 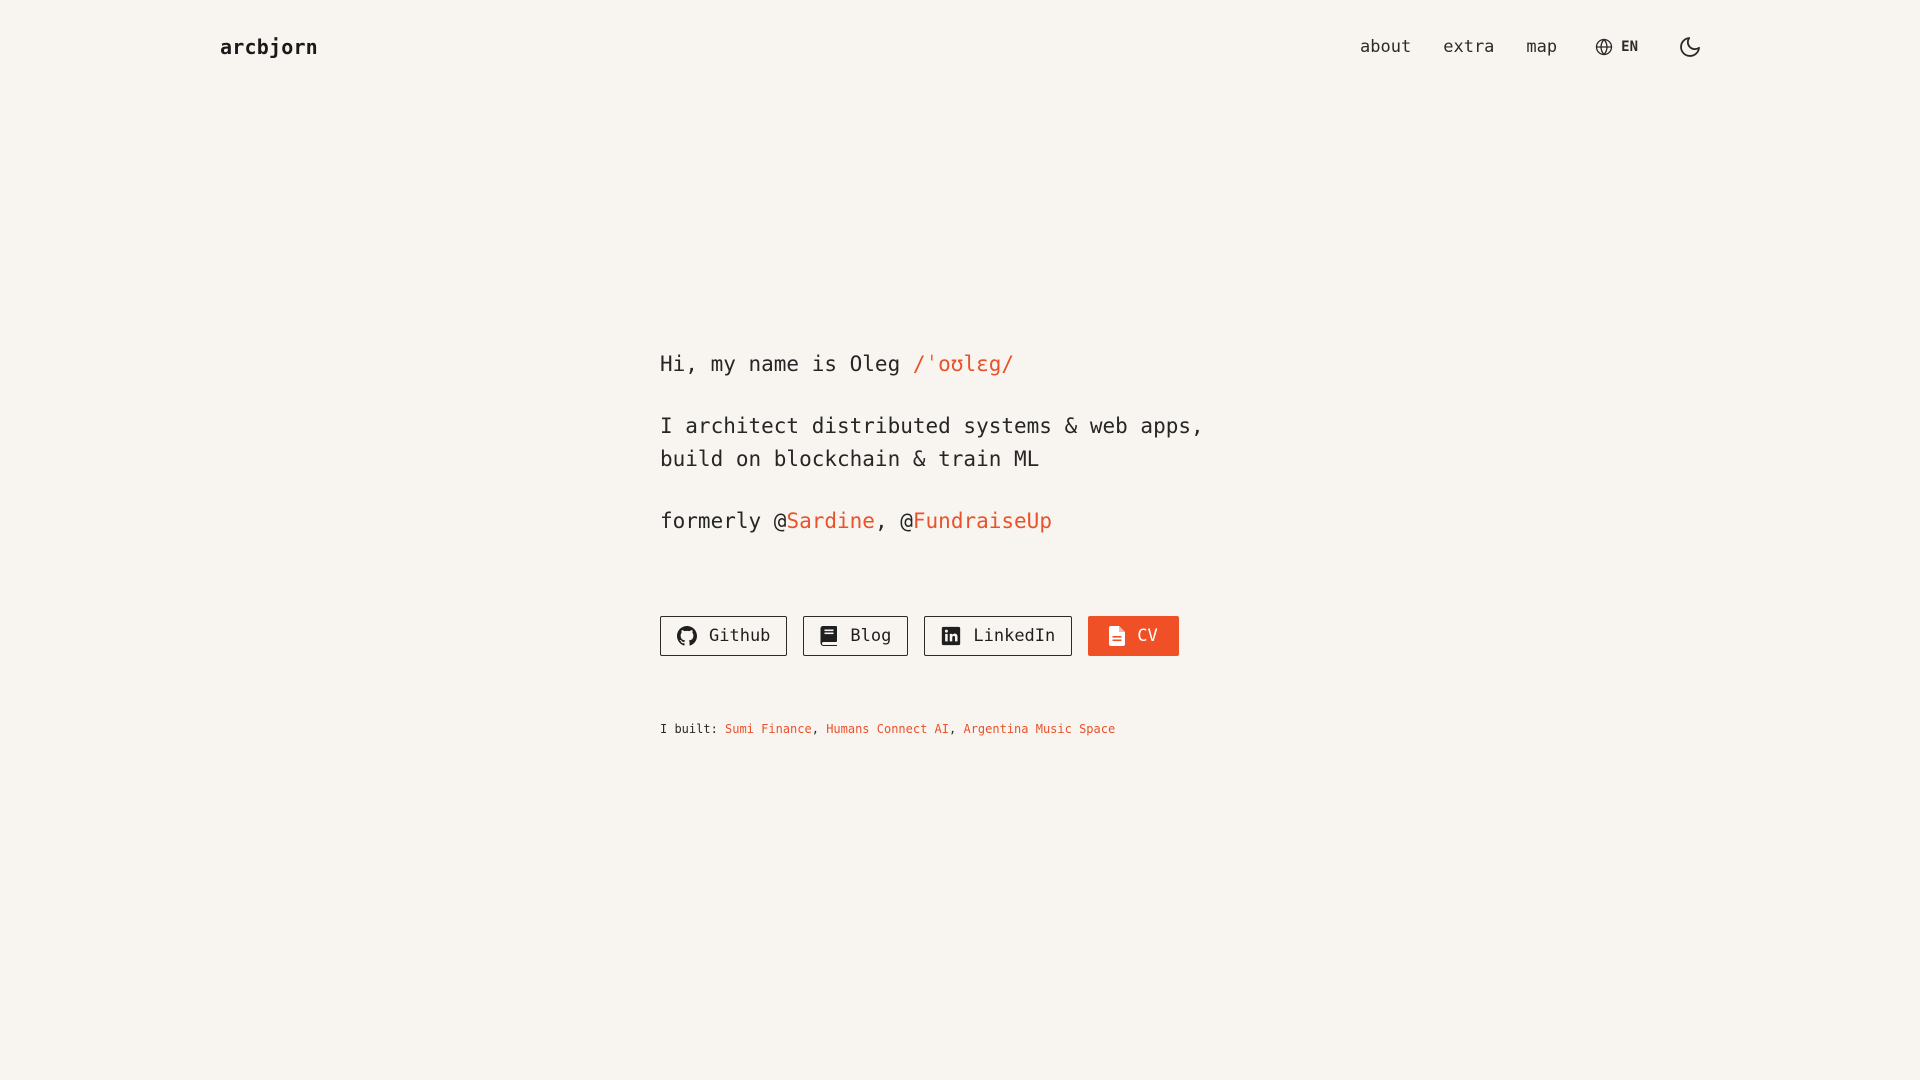 I want to click on document-icon, so click(x=1117, y=636).